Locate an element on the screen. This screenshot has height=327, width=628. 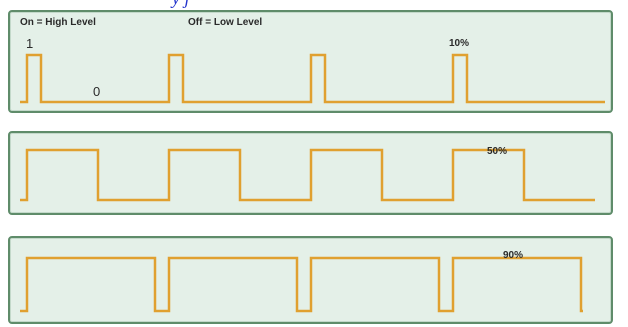
legend-off-label: Off = Low Level is located at coordinates (225, 22).